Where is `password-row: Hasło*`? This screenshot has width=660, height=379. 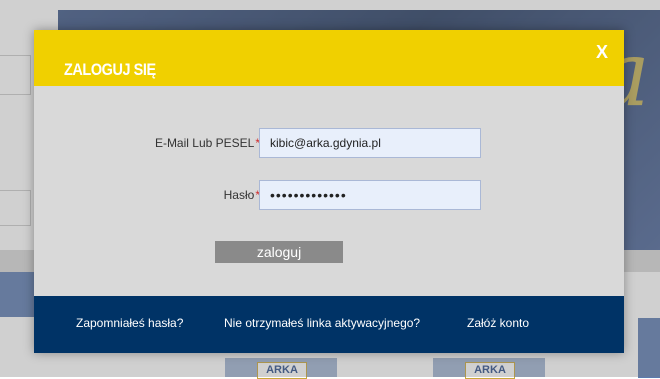 password-row: Hasło* is located at coordinates (329, 196).